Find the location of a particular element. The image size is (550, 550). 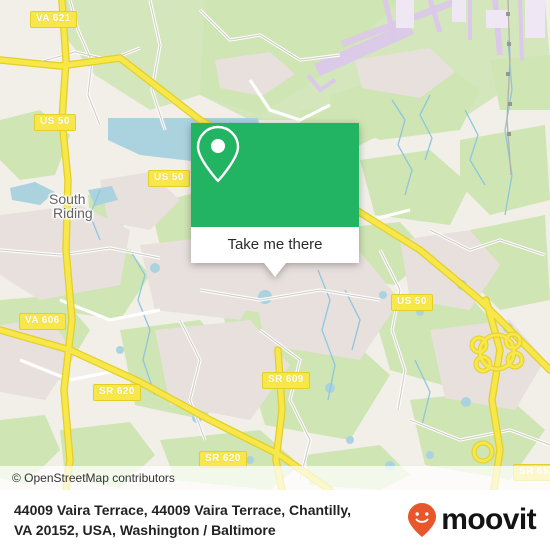

road-shield-sr-609: SR 609 is located at coordinates (286, 380).